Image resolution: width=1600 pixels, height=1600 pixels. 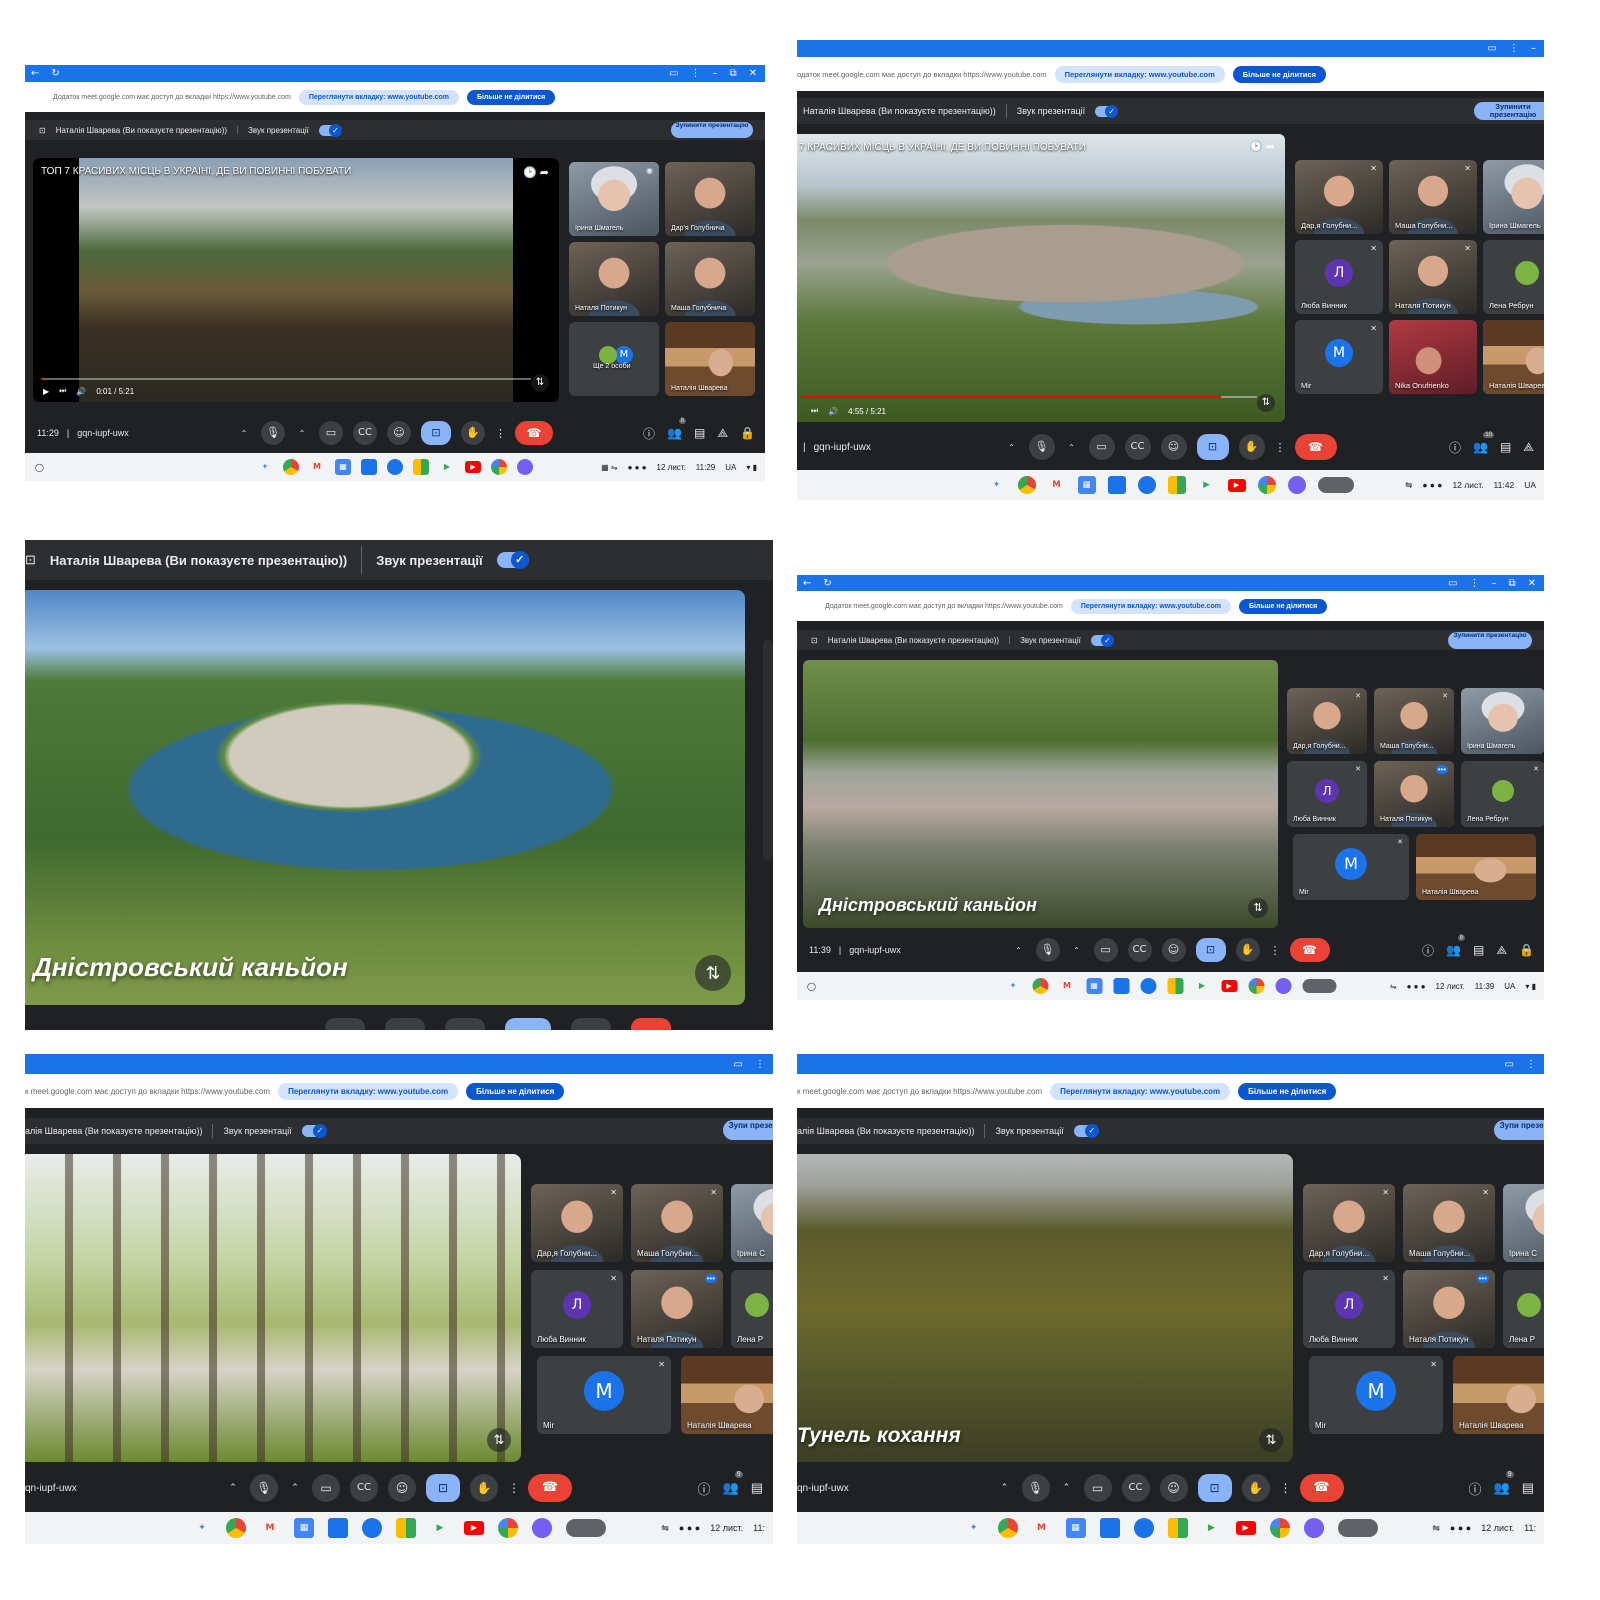 I want to click on settings-icon: ⇅, so click(x=540, y=383).